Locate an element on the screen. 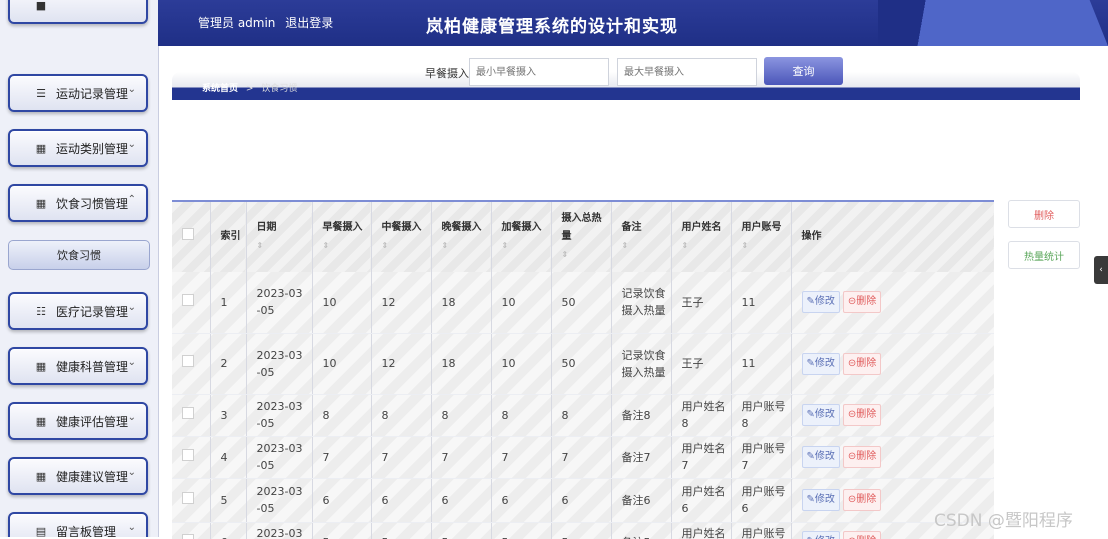 The height and width of the screenshot is (539, 1108). breadcrumb-home: 系统首页 is located at coordinates (220, 89).